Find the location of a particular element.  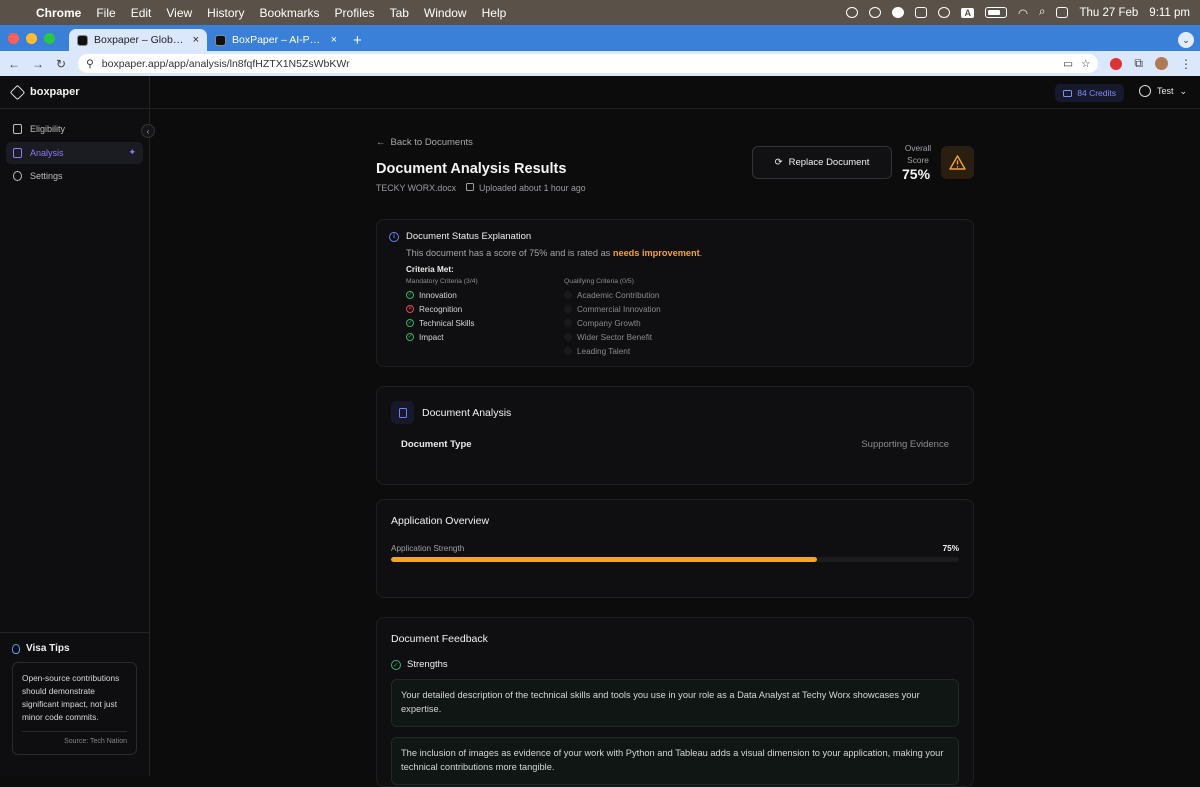

back-arrow-icon: ← is located at coordinates (14, 64).